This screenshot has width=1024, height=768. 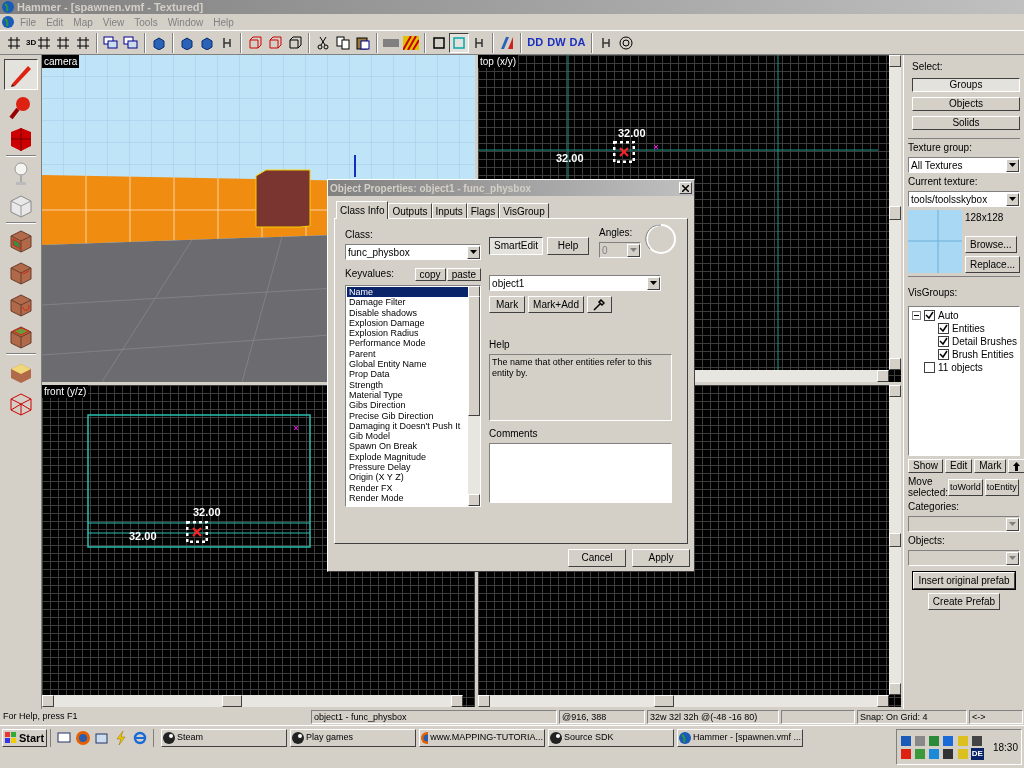 What do you see at coordinates (464, 274) in the screenshot?
I see `paste-button: paste` at bounding box center [464, 274].